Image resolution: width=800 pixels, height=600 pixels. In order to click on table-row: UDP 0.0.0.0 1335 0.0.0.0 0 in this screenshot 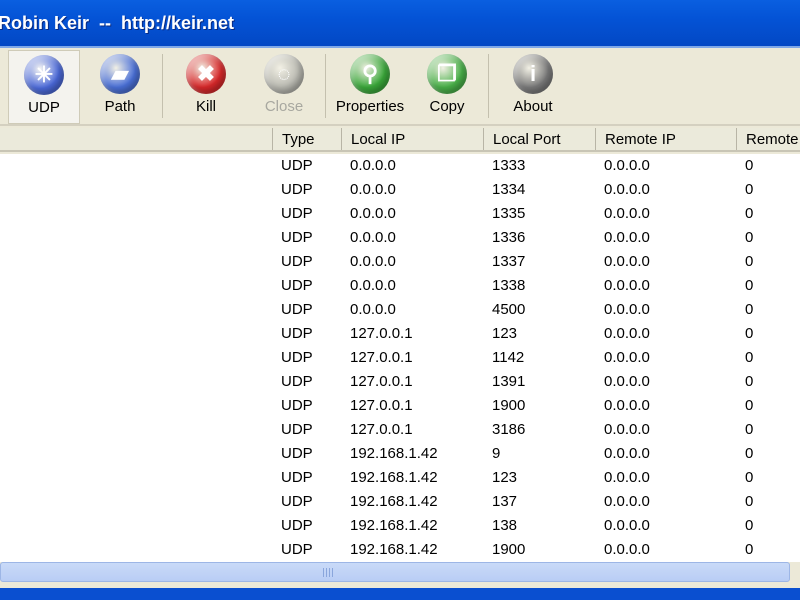, I will do `click(400, 214)`.